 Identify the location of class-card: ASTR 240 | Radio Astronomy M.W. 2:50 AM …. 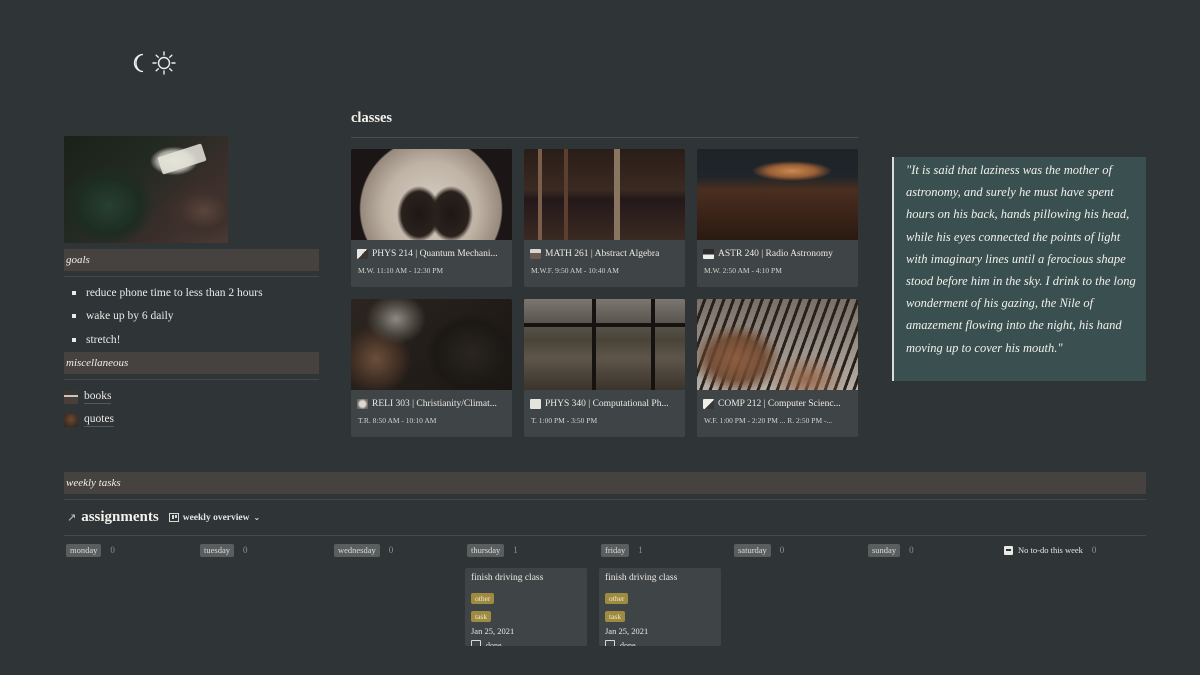
(777, 218).